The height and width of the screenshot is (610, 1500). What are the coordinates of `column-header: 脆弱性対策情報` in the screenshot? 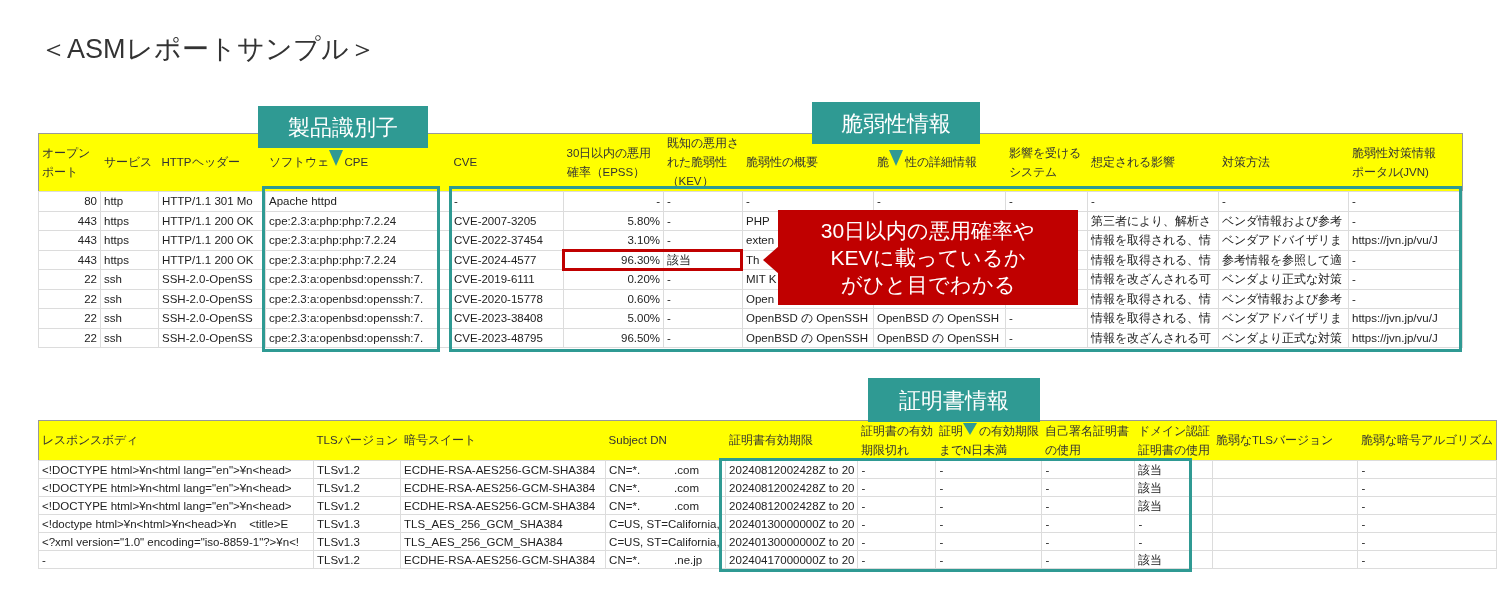 It's located at (1393, 153).